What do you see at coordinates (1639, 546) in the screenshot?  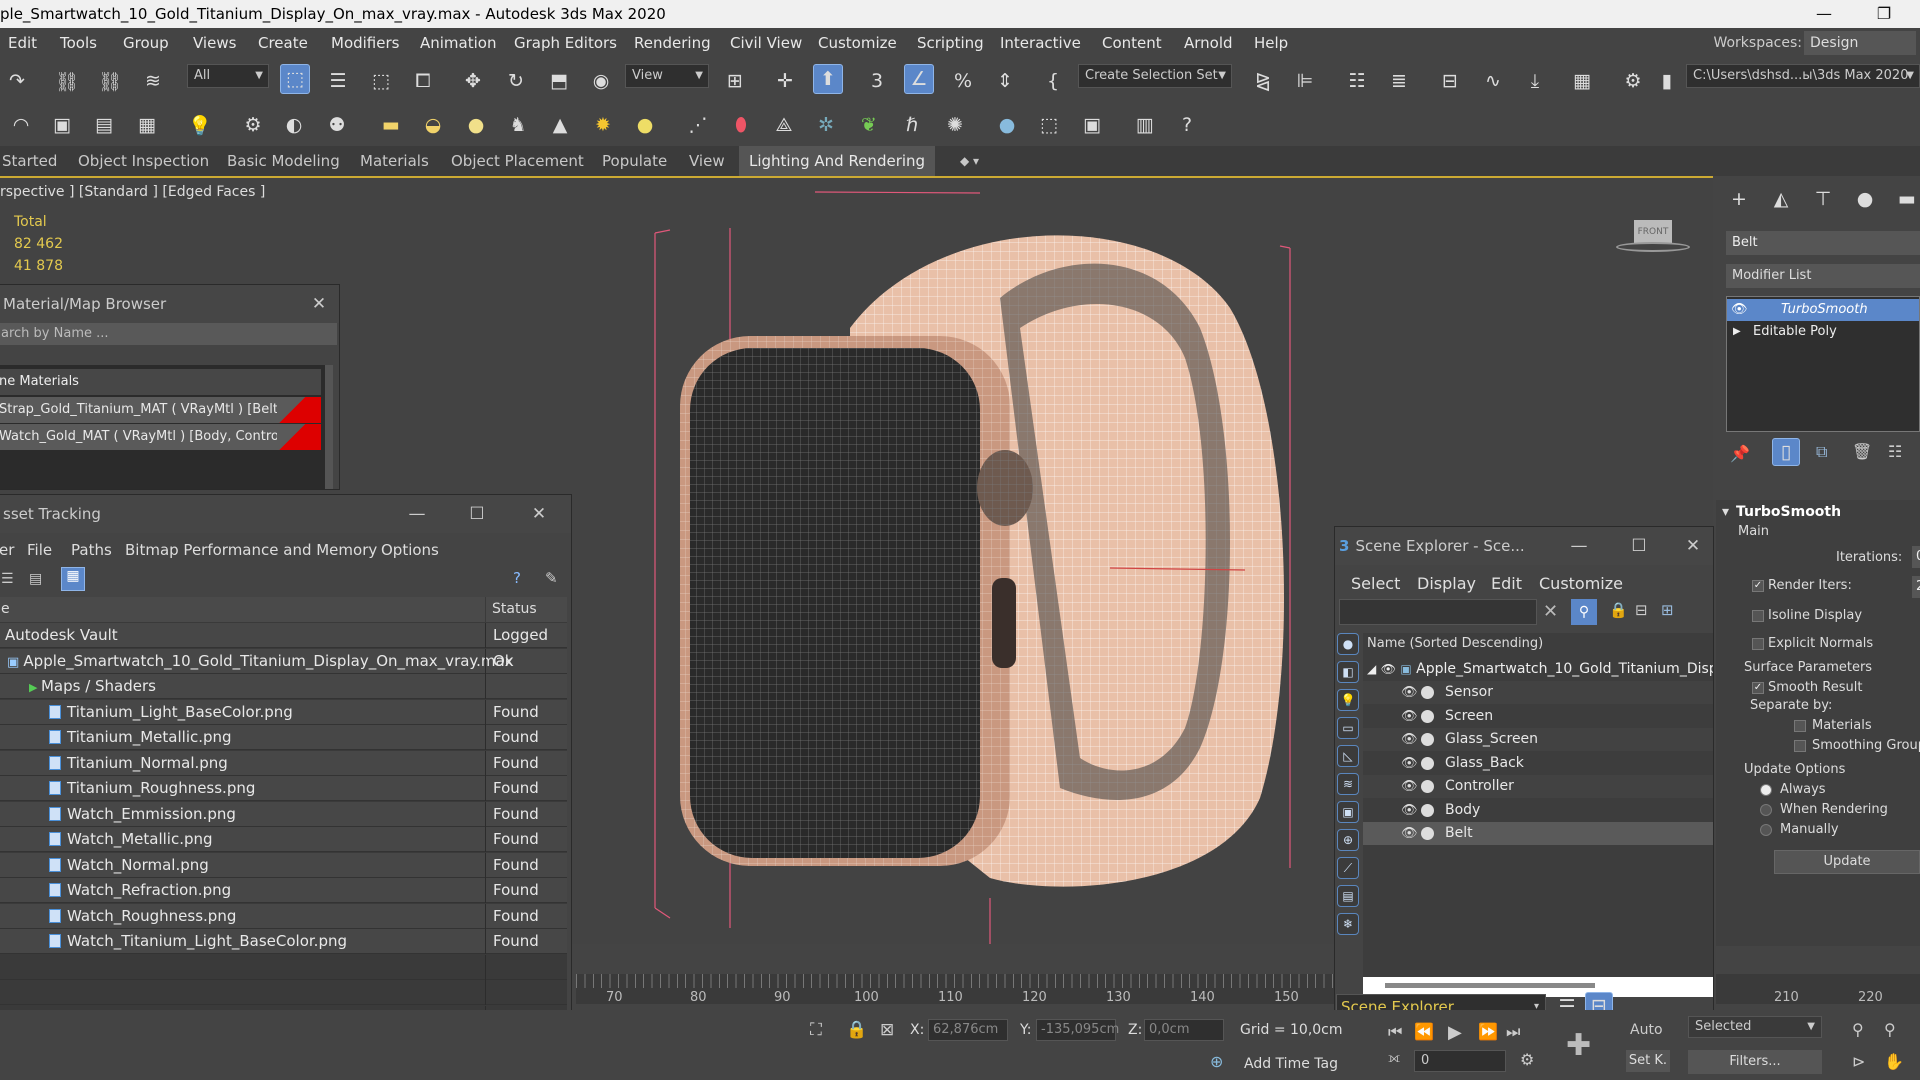 I see `maximize-icon: ☐` at bounding box center [1639, 546].